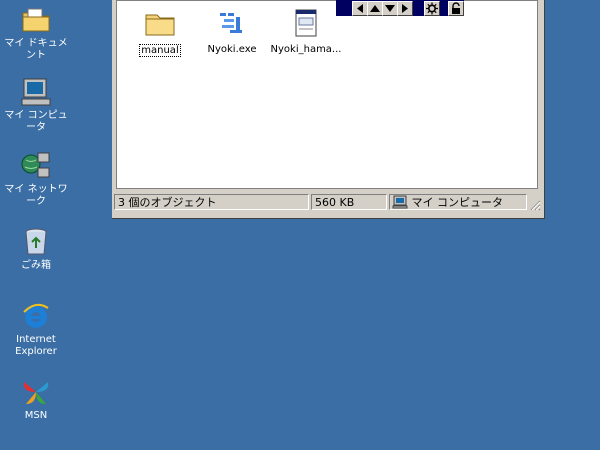 The width and height of the screenshot is (600, 450). Describe the element at coordinates (36, 265) in the screenshot. I see `desktop-icon-label: ごみ箱` at that location.